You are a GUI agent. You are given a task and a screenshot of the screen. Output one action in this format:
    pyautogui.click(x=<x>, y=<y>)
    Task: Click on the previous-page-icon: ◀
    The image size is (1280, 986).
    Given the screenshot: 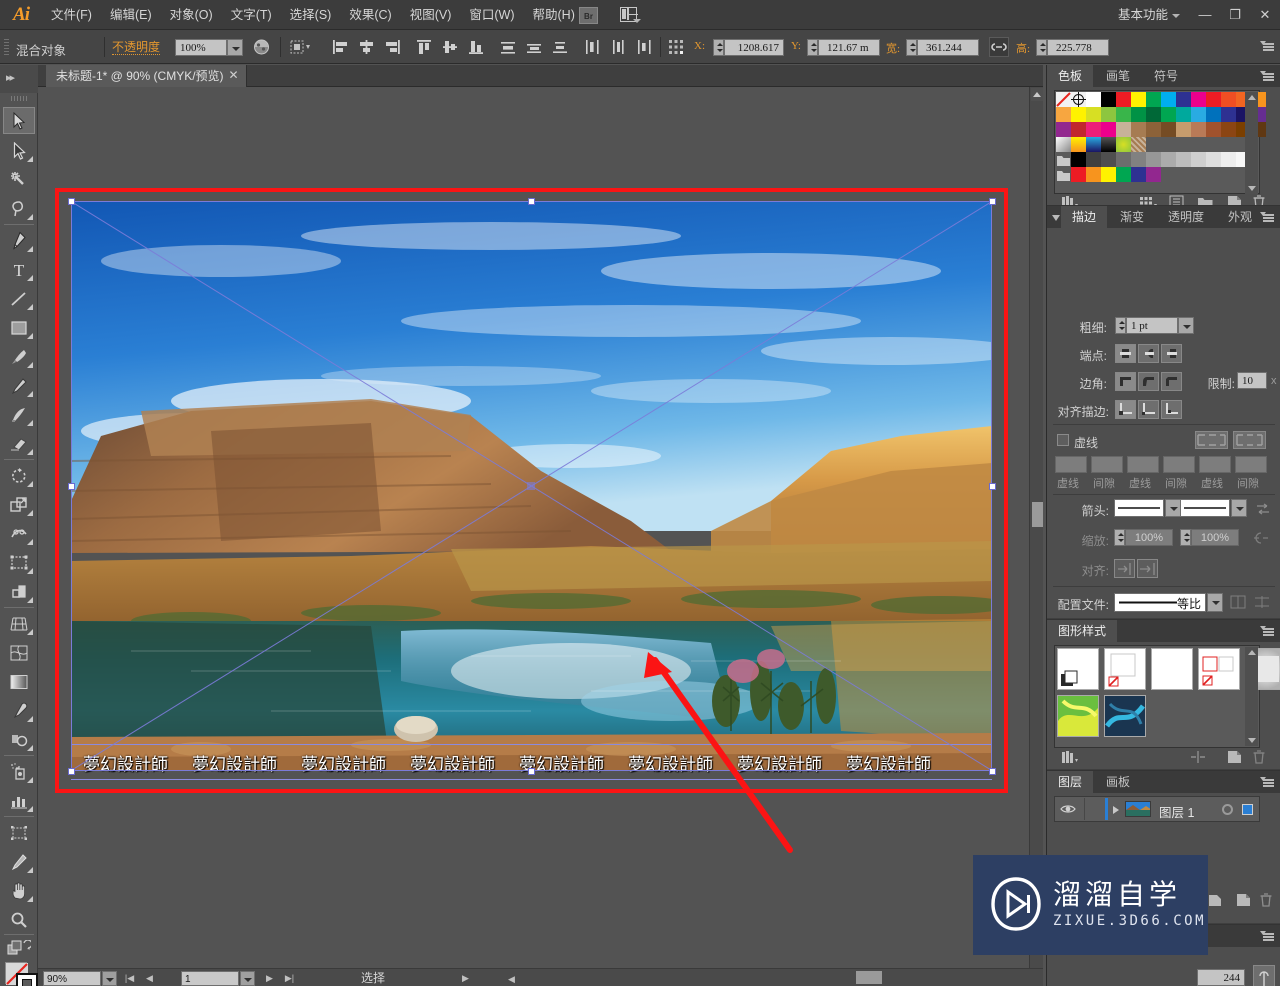 What is the action you would take?
    pyautogui.click(x=149, y=978)
    